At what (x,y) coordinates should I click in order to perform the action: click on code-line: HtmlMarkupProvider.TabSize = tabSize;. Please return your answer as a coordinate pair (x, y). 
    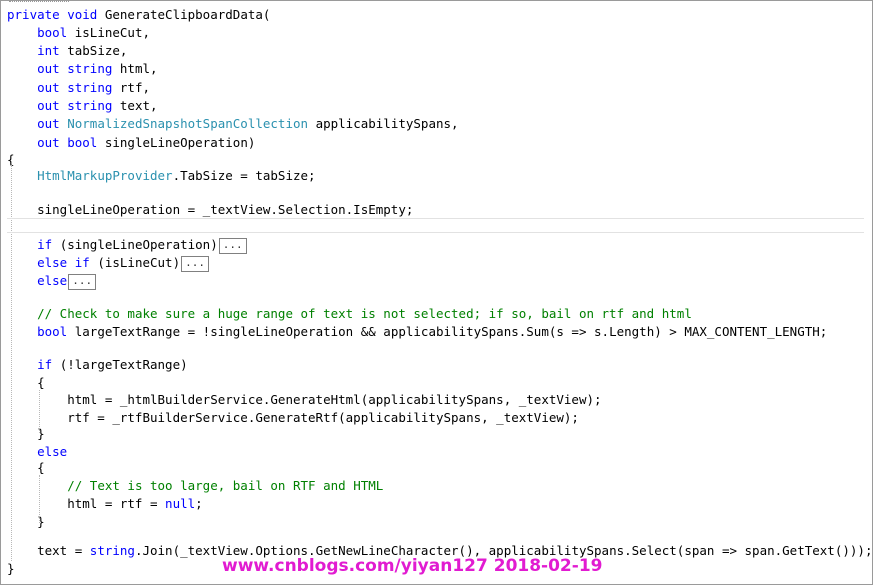
    Looking at the image, I should click on (161, 176).